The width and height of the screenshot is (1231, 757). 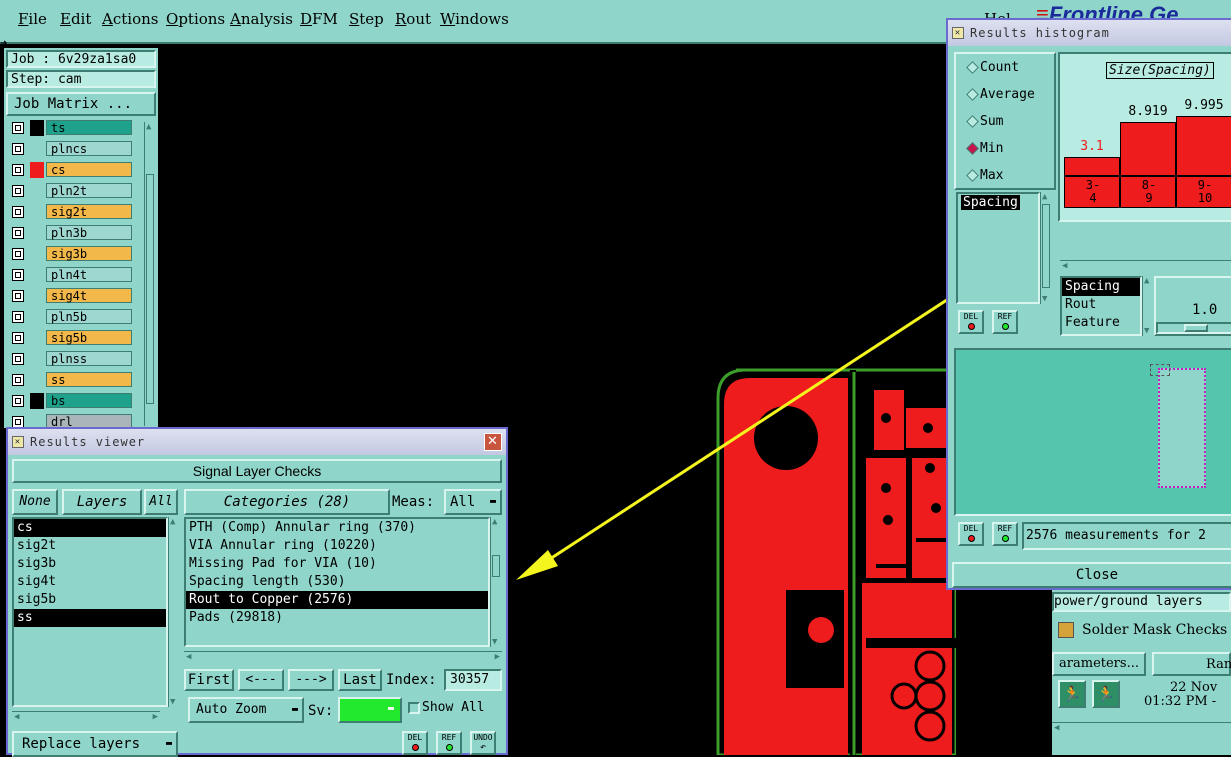 What do you see at coordinates (35, 502) in the screenshot?
I see `none-button: None` at bounding box center [35, 502].